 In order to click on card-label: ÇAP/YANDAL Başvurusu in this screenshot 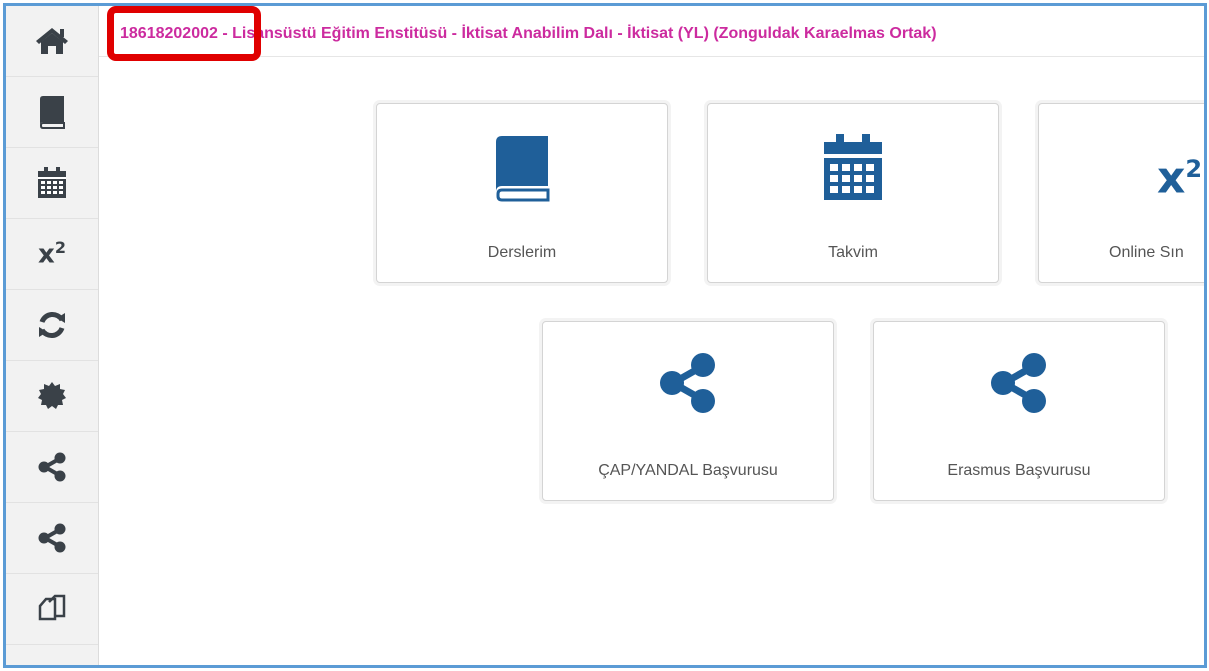, I will do `click(688, 470)`.